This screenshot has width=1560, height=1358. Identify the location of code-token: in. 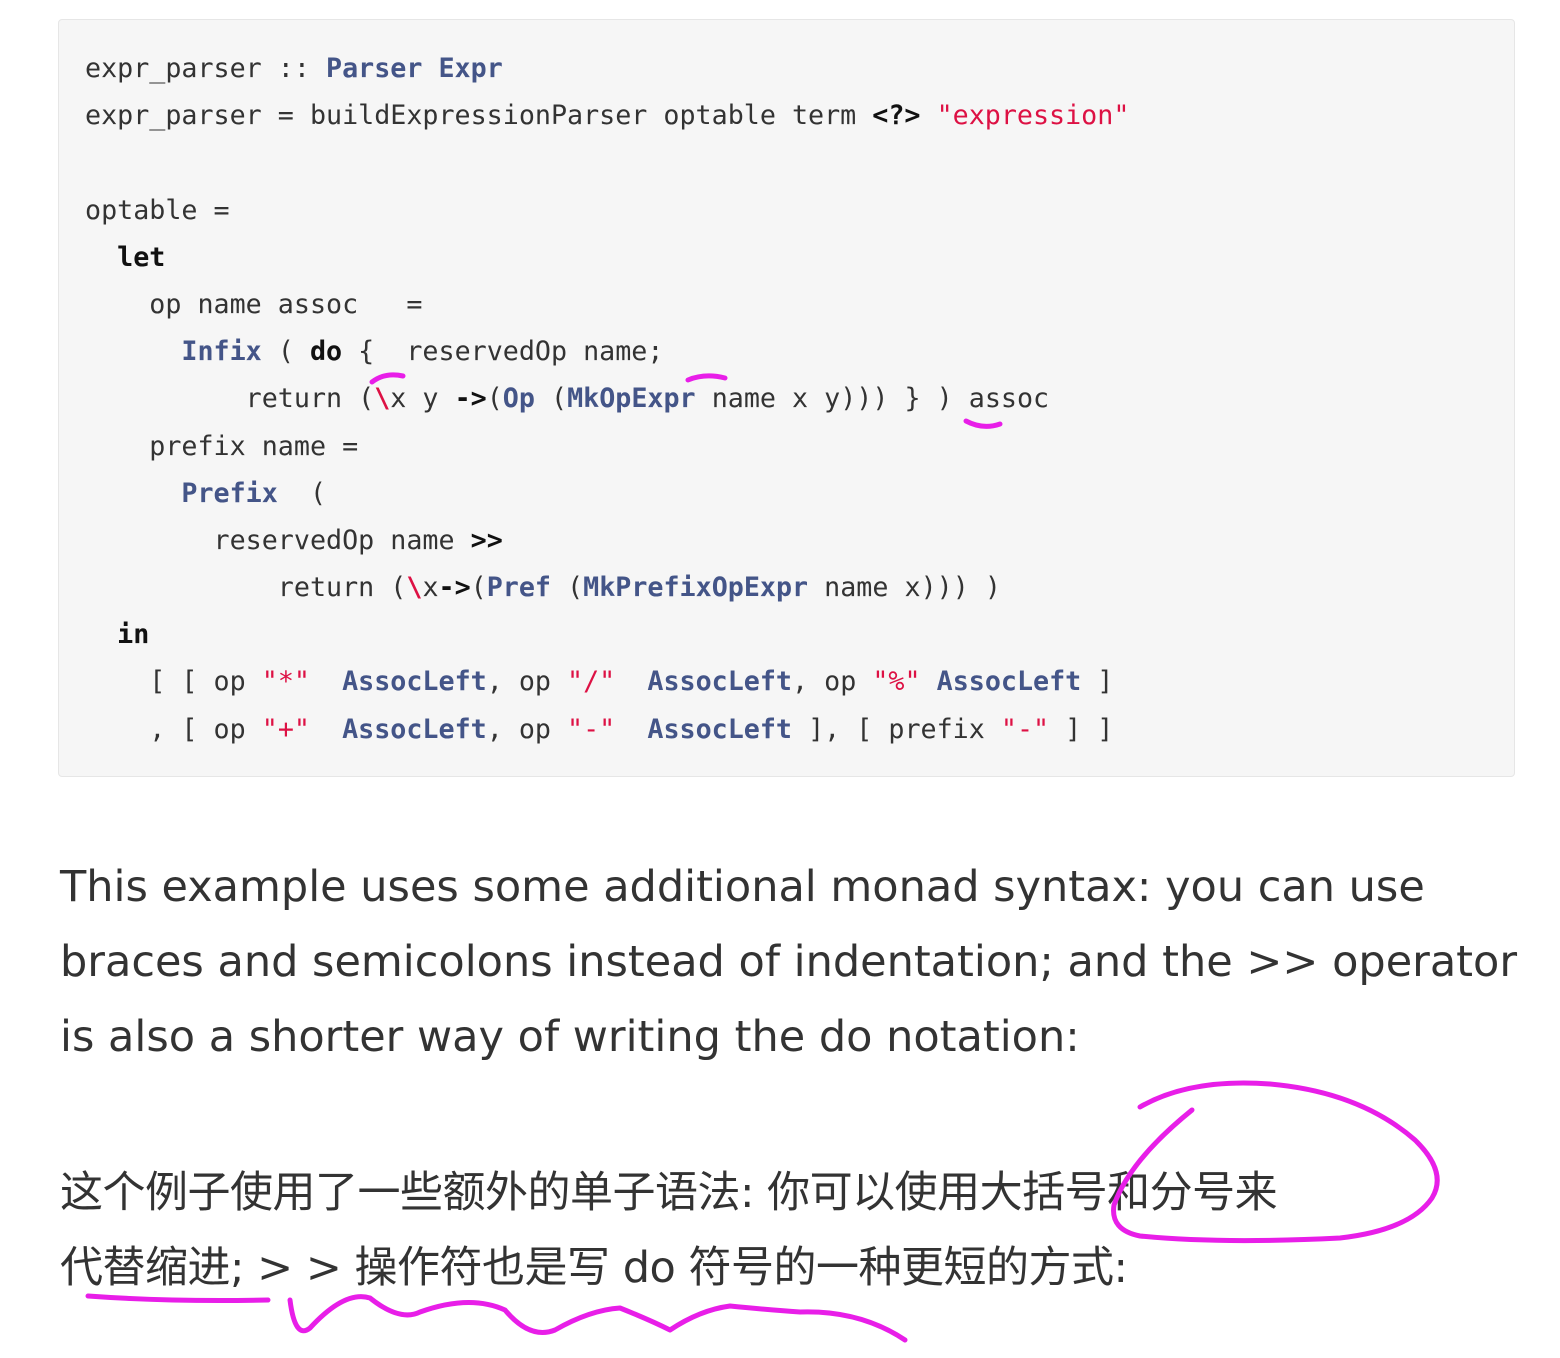
(133, 635).